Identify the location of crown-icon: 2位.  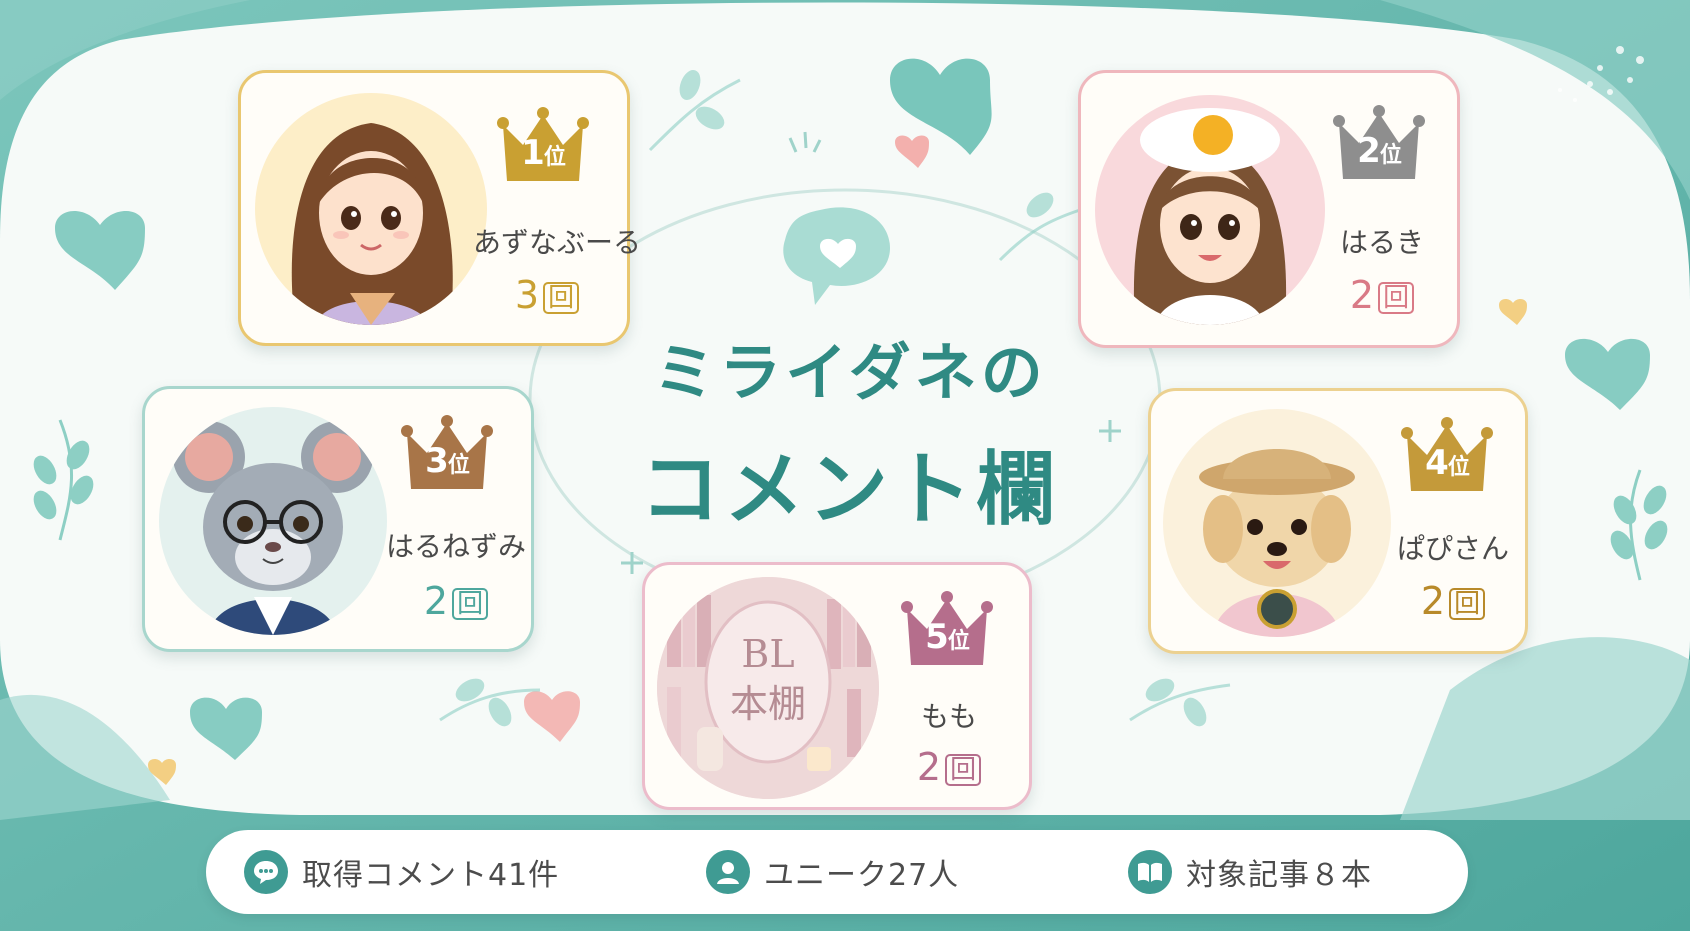
(1379, 141).